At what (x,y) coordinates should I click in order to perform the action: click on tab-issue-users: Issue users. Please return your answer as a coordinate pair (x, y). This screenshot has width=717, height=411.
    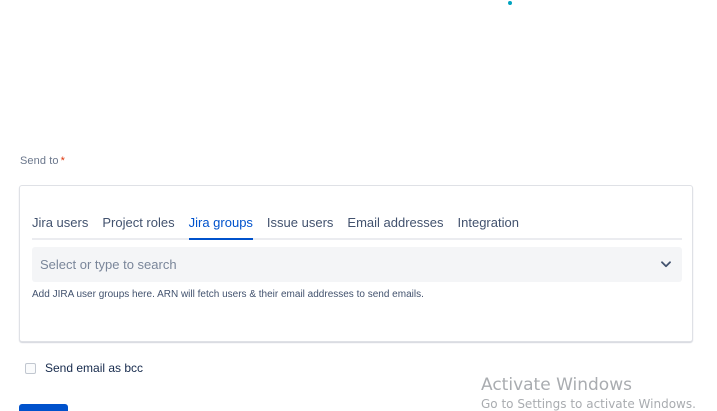
    Looking at the image, I should click on (300, 226).